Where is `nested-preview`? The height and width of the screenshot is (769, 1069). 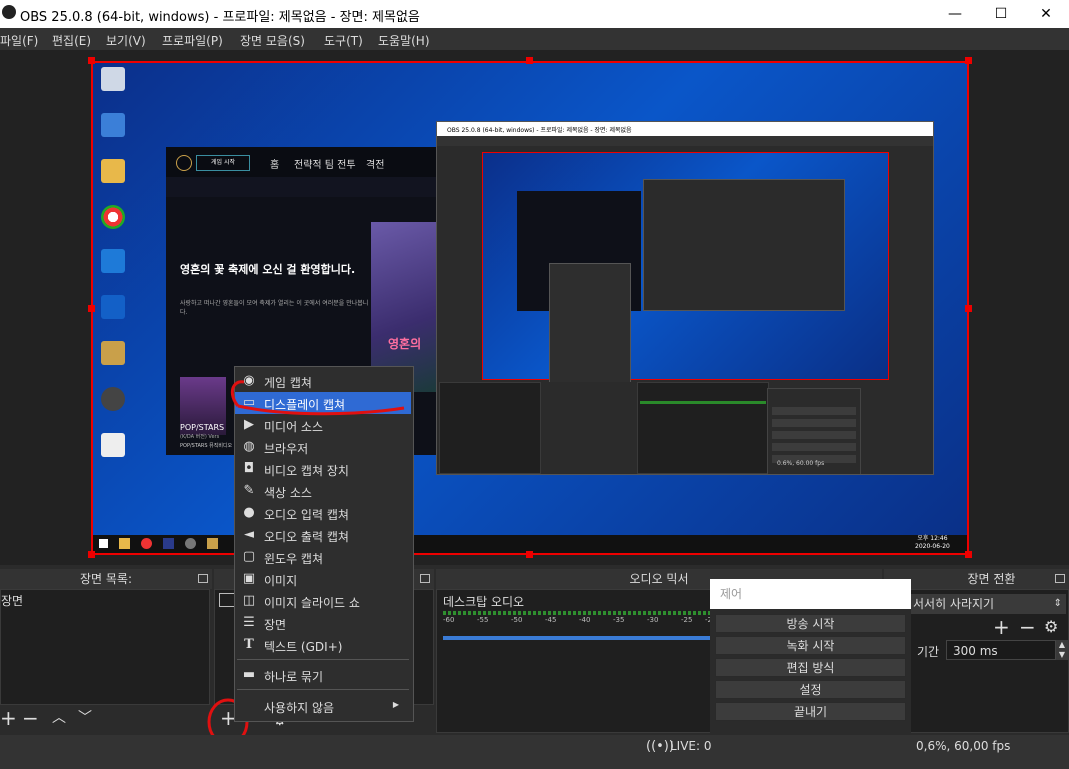 nested-preview is located at coordinates (685, 288).